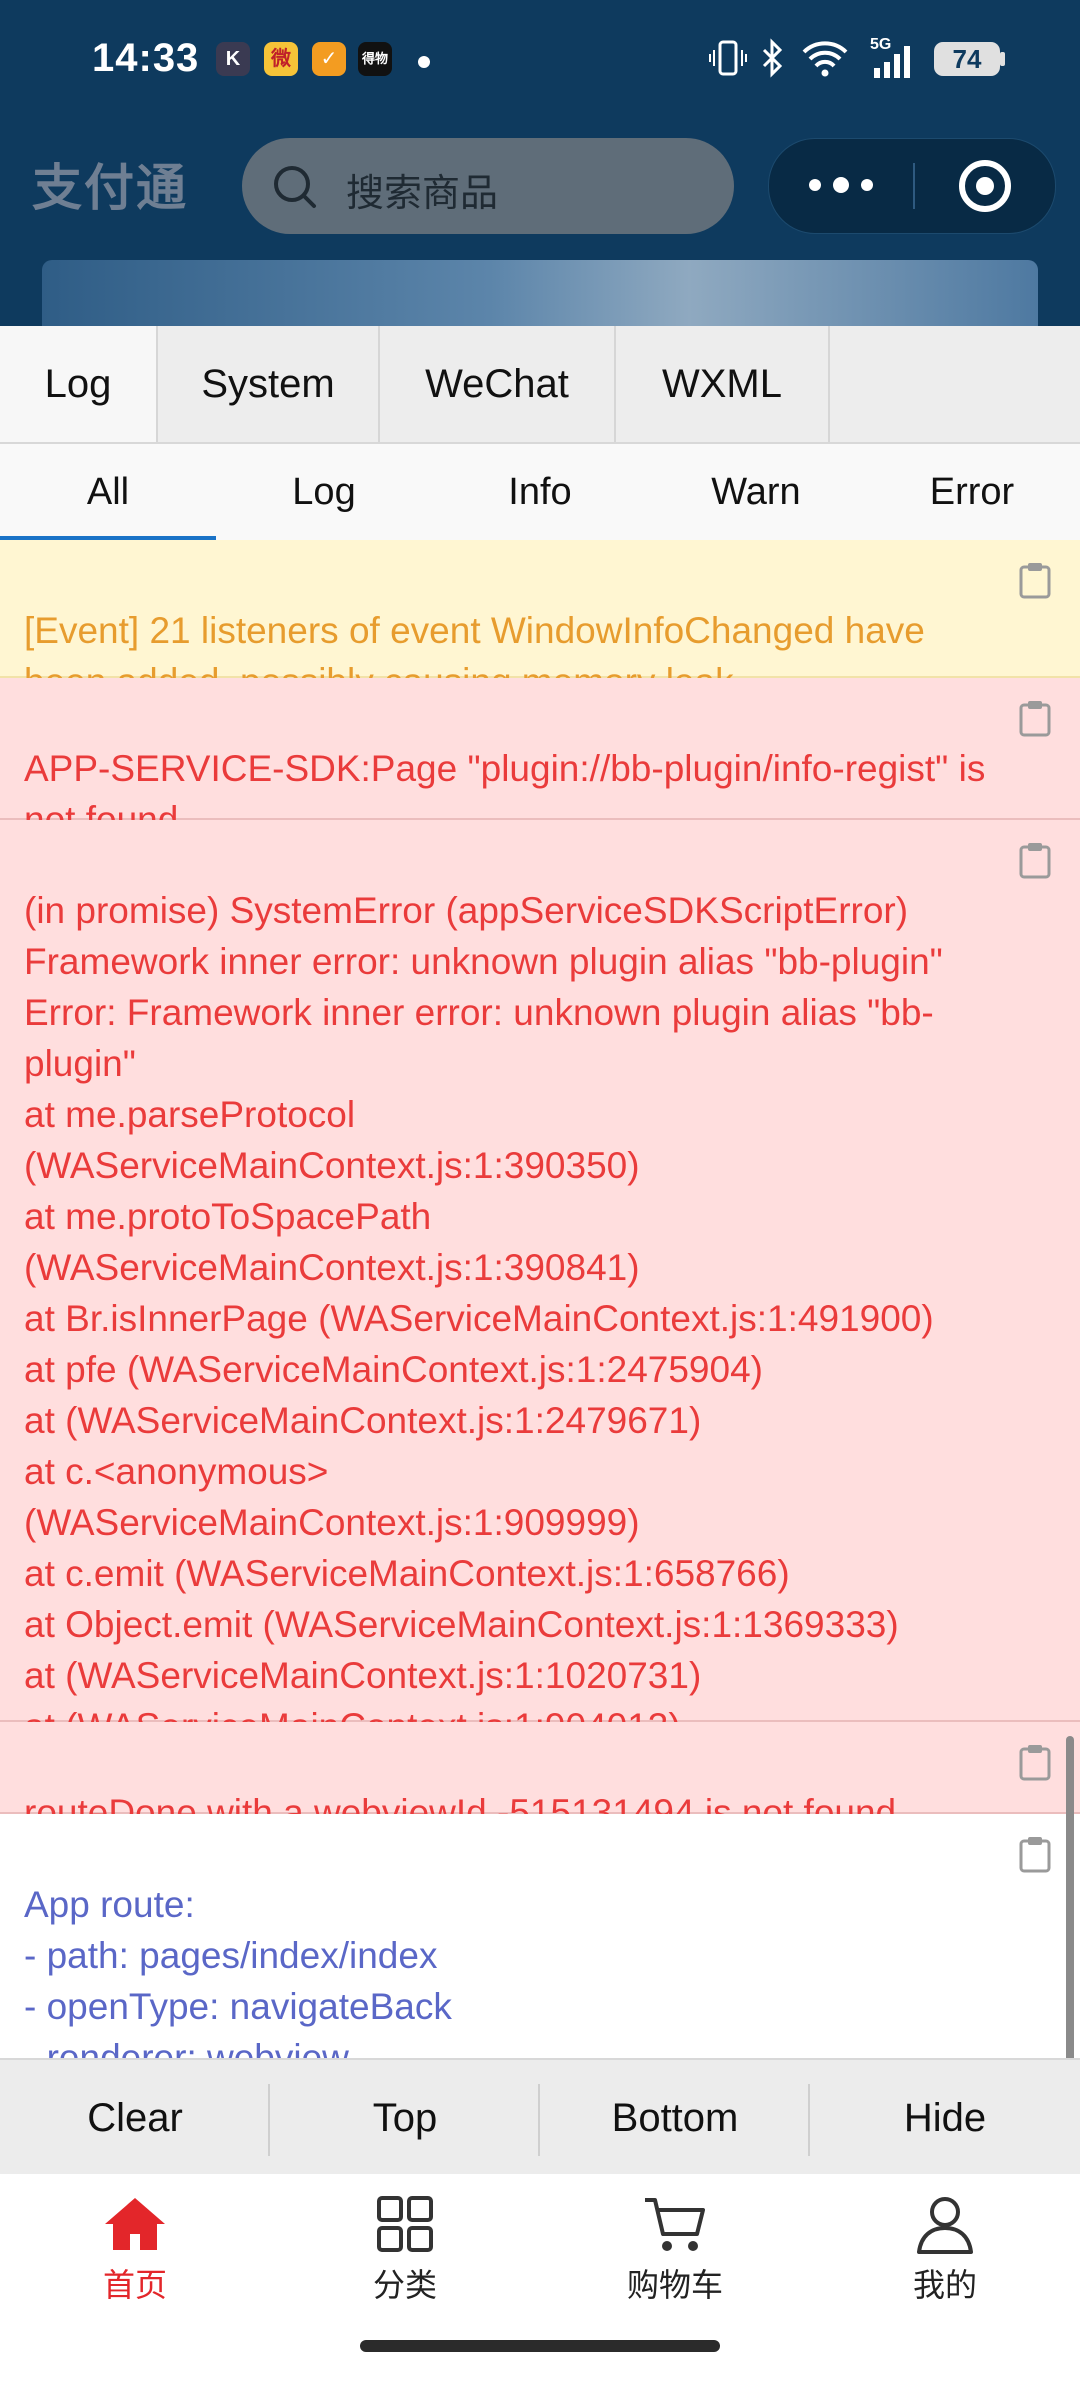 This screenshot has height=2384, width=1080. What do you see at coordinates (405, 2224) in the screenshot?
I see `category-grid-icon` at bounding box center [405, 2224].